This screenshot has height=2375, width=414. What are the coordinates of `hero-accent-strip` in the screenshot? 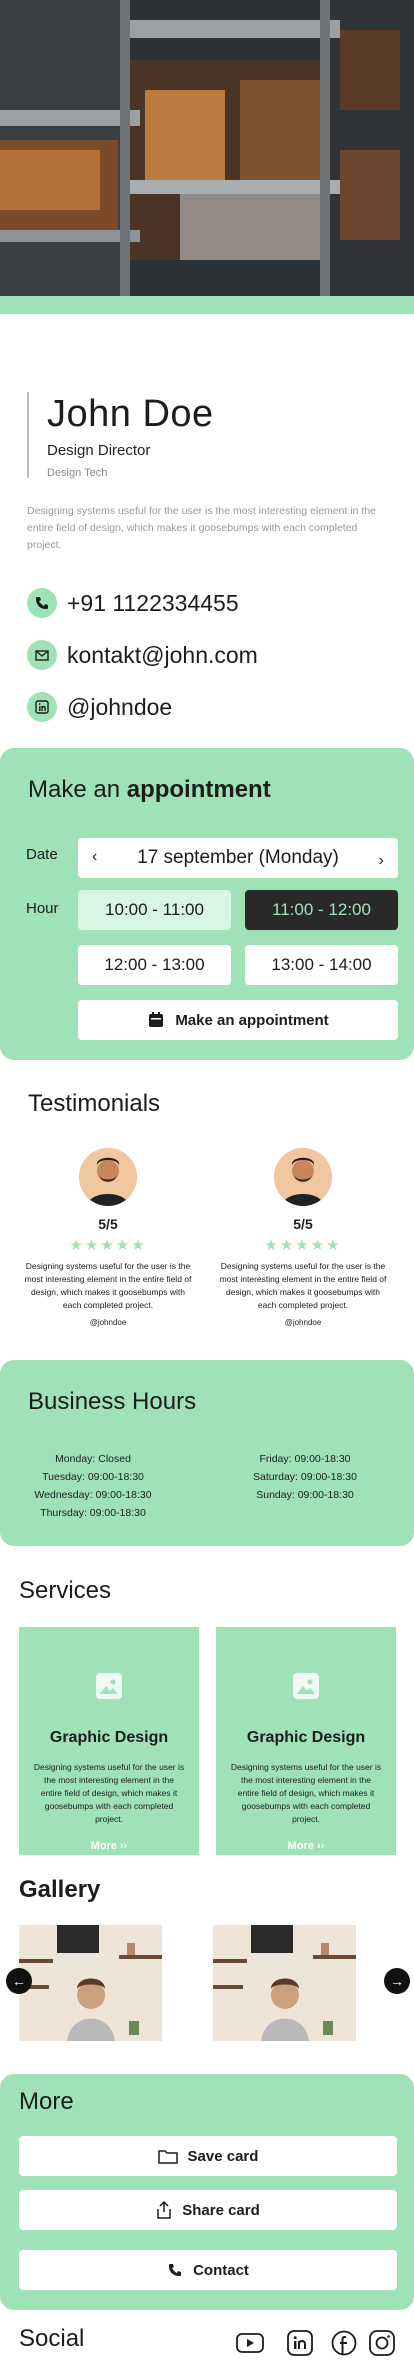 It's located at (207, 305).